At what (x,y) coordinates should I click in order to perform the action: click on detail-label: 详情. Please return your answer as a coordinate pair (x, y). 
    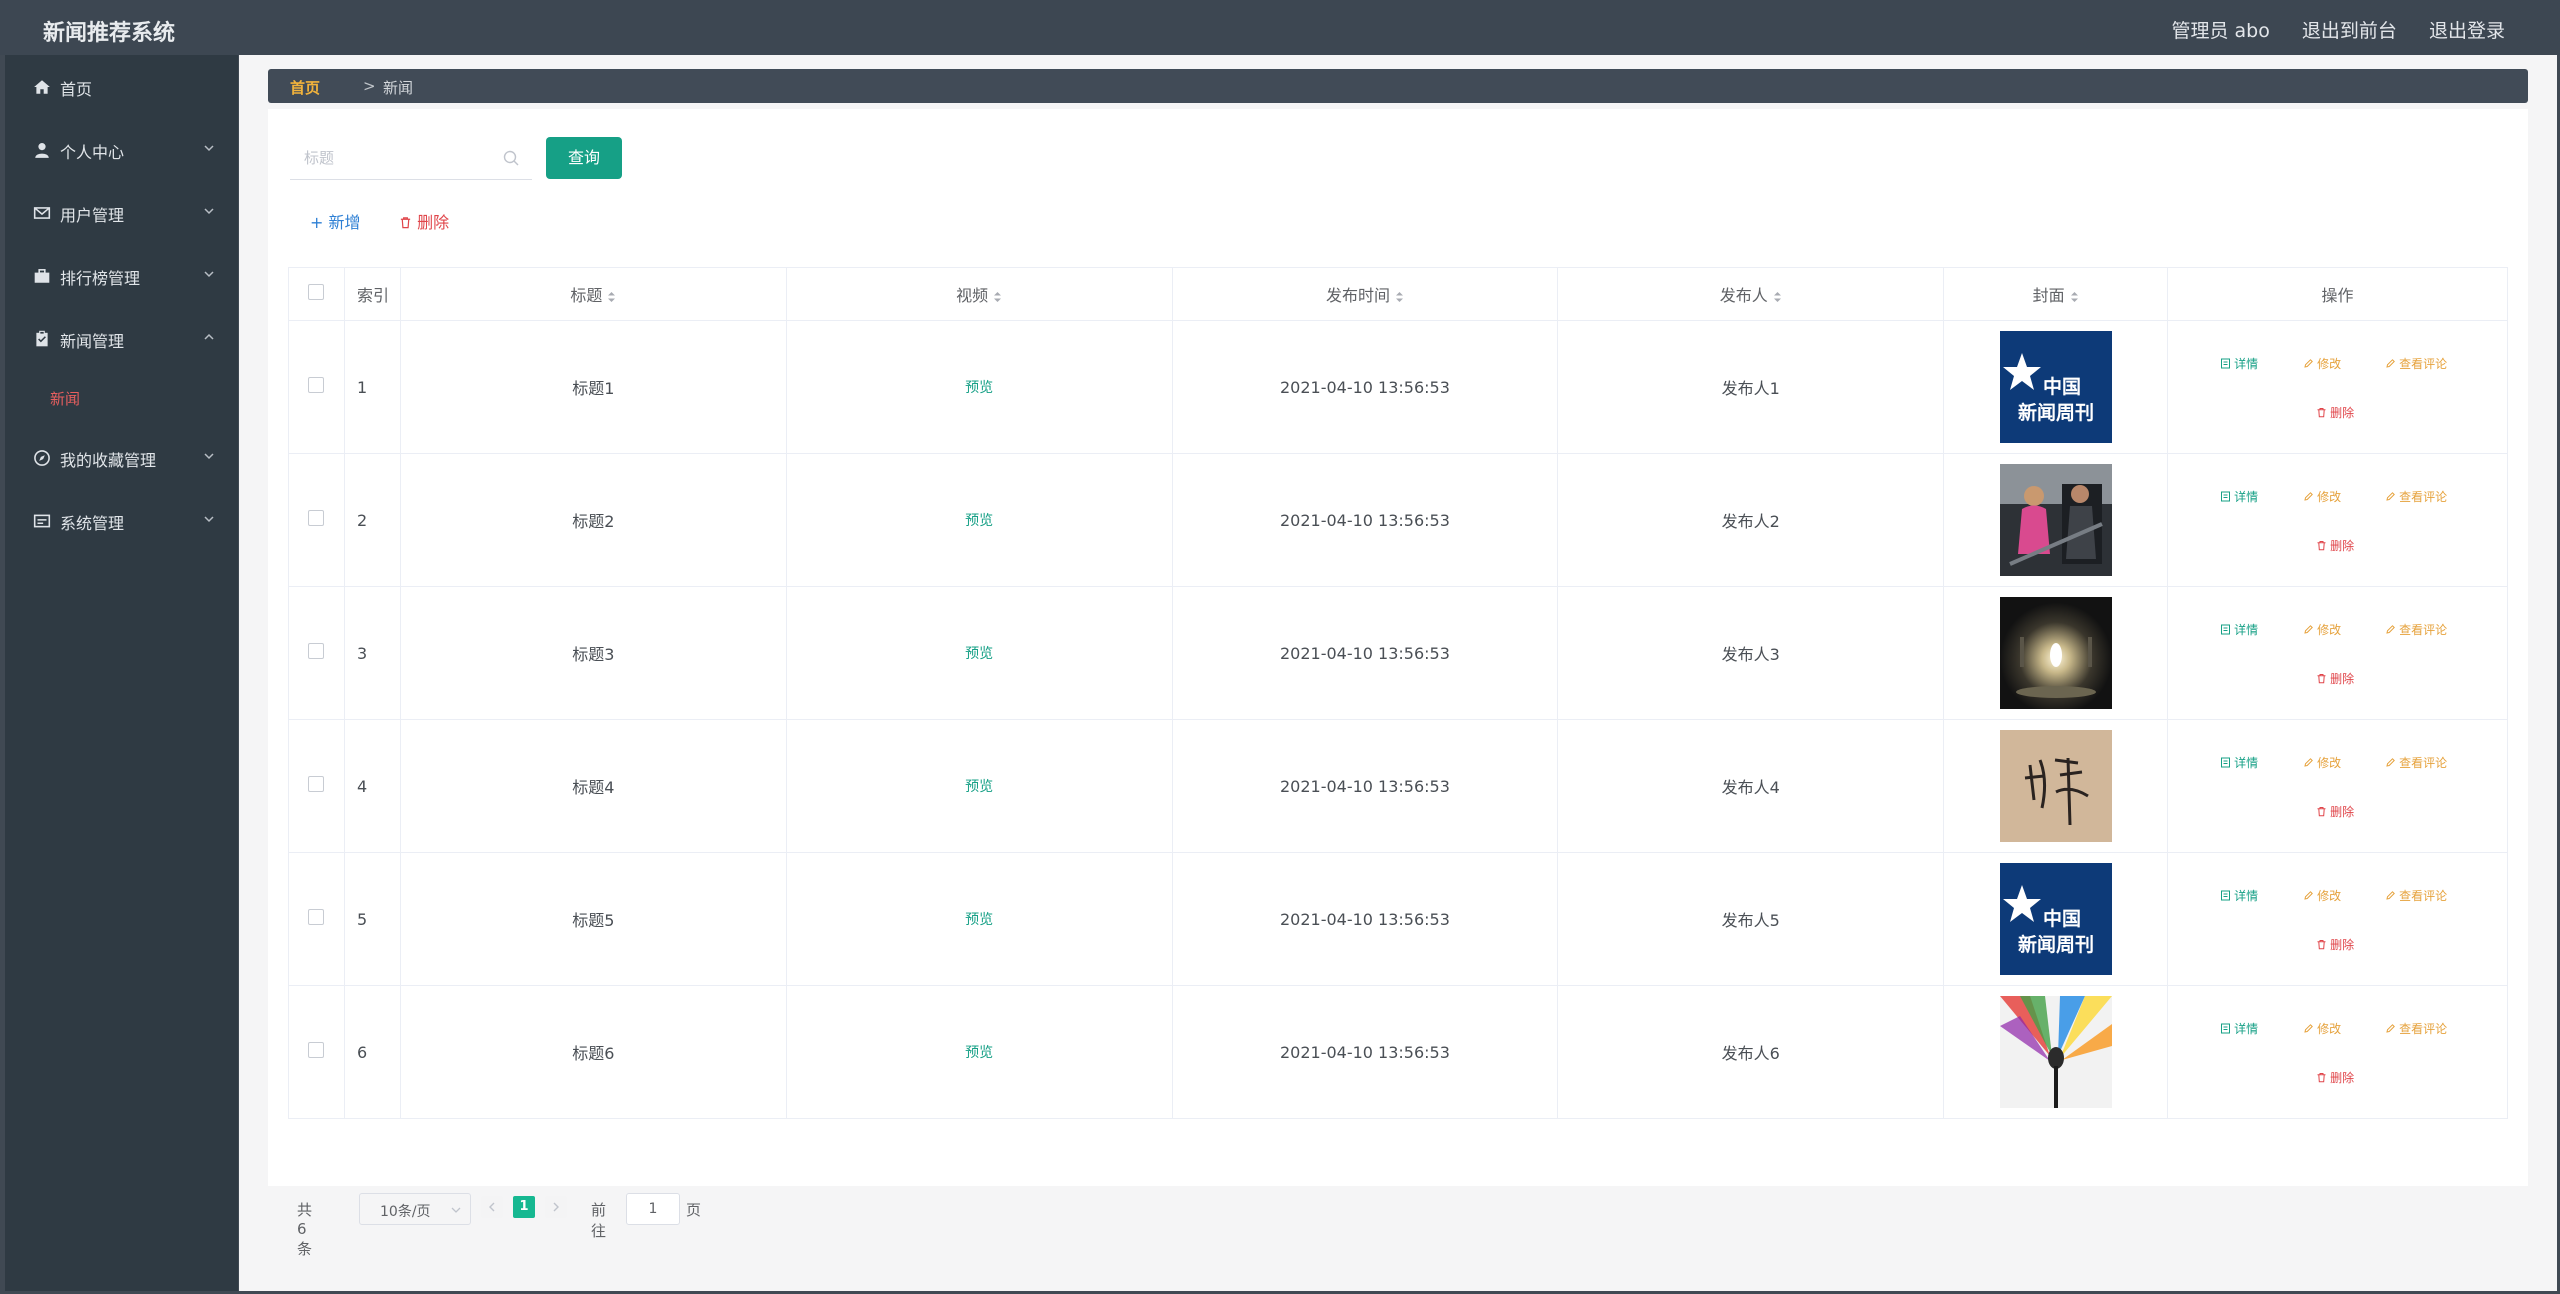
    Looking at the image, I should click on (2246, 630).